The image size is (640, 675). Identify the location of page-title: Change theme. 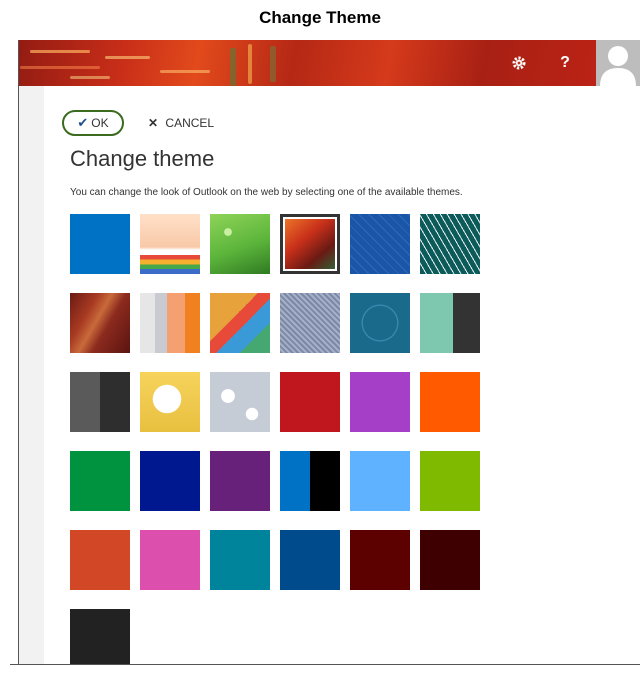
(142, 158).